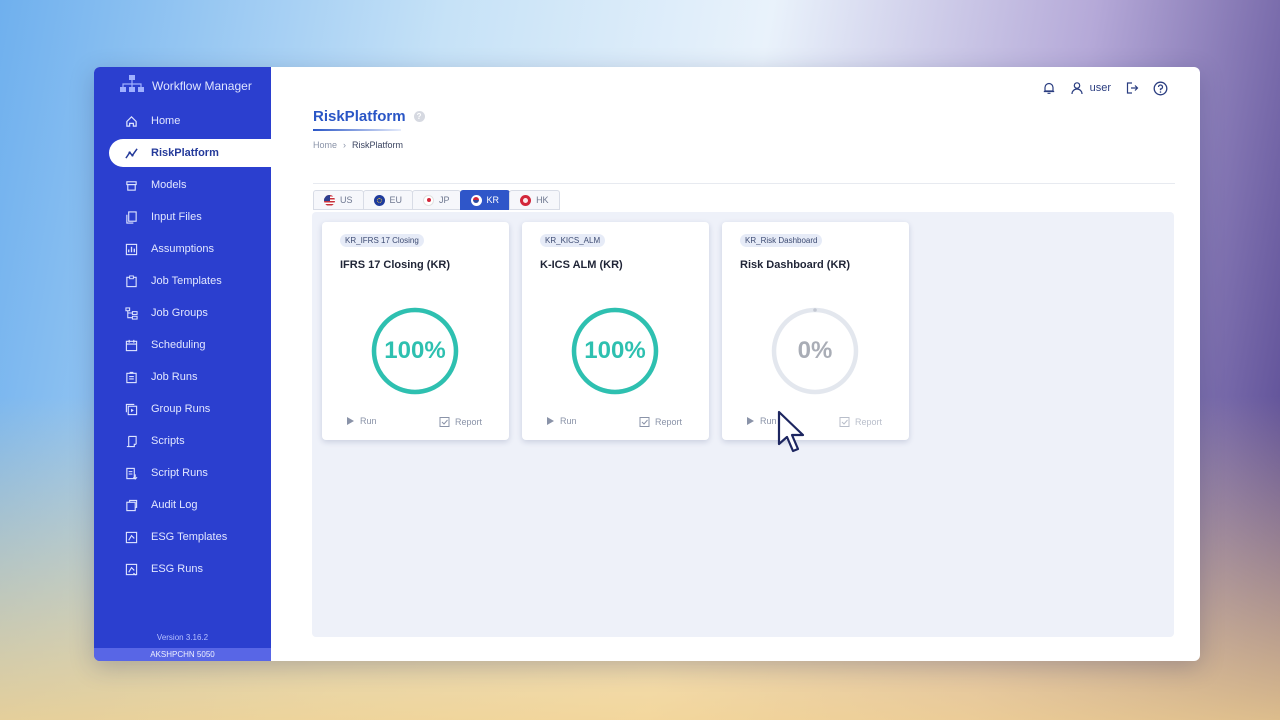  Describe the element at coordinates (182, 654) in the screenshot. I see `host-label: AKSHPCHN 5050` at that location.